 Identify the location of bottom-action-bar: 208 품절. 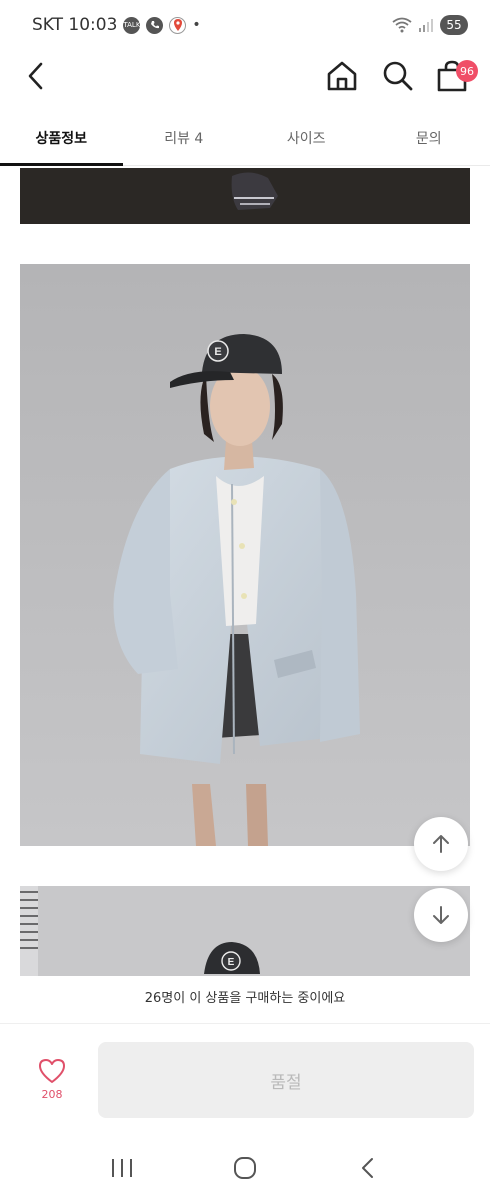
(245, 1081).